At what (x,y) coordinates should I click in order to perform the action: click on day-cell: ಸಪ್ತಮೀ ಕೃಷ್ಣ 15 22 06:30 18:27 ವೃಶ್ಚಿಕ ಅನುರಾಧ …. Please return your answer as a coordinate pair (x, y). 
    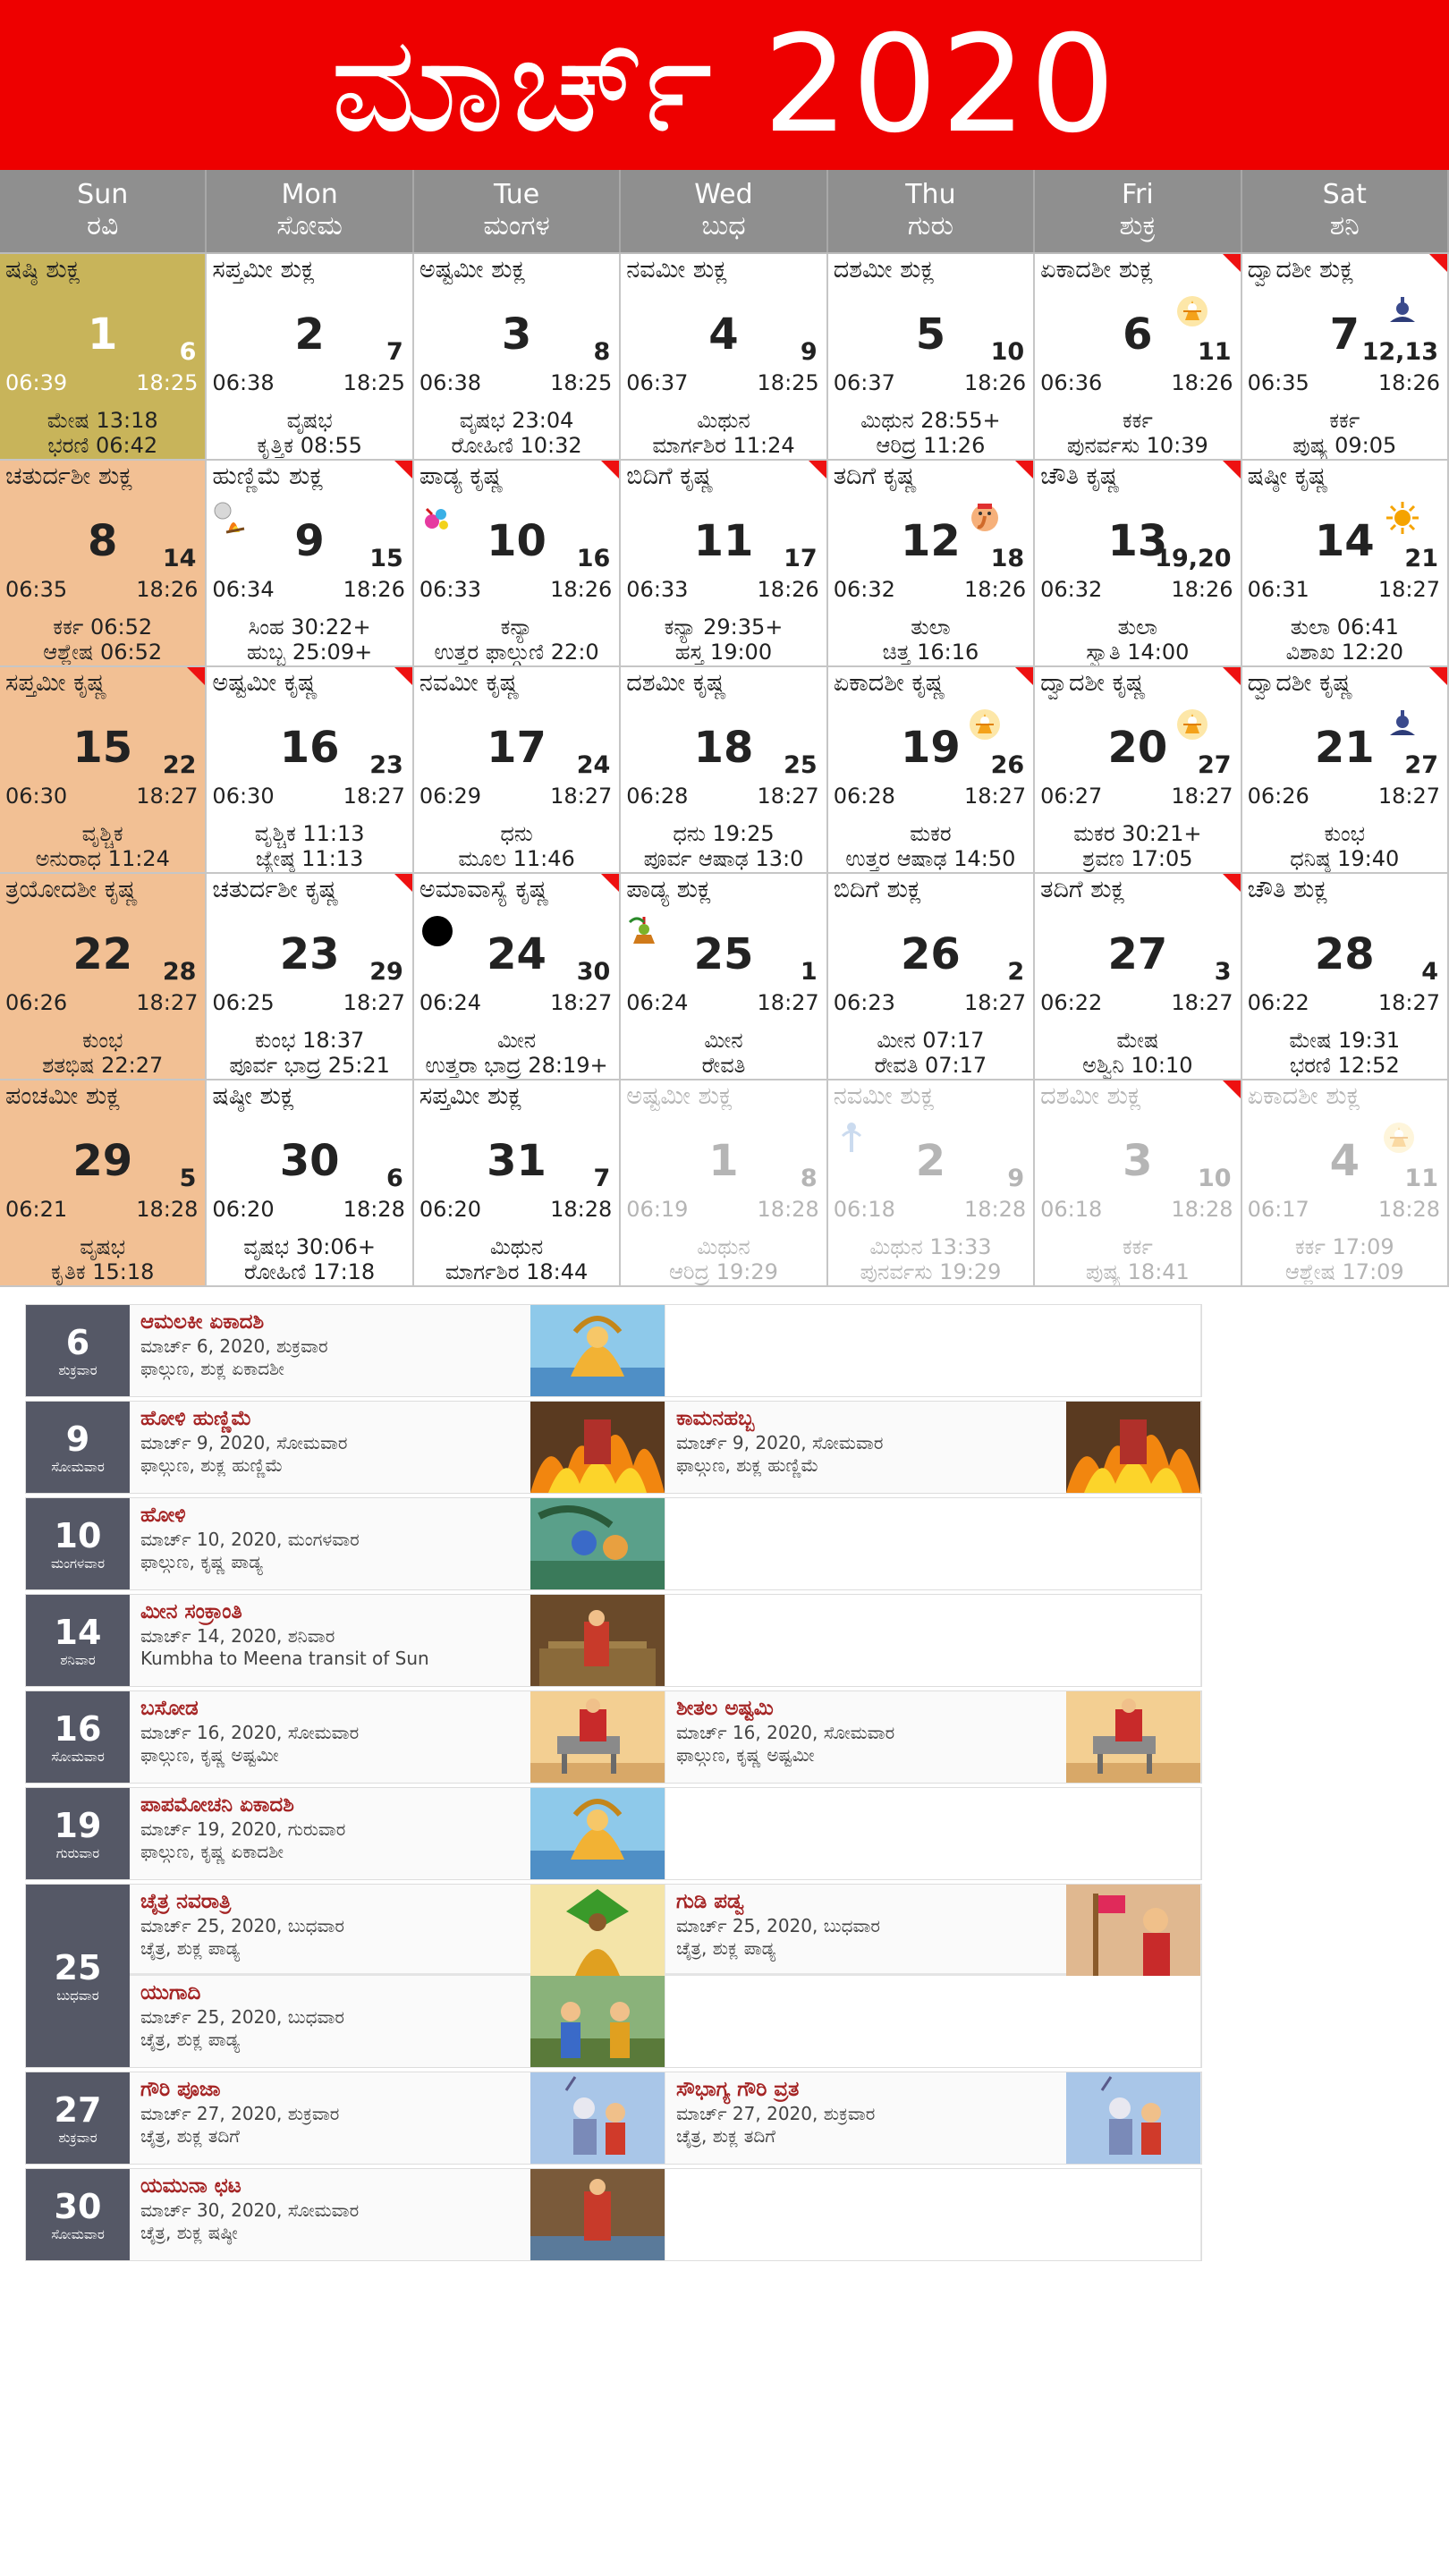
    Looking at the image, I should click on (104, 770).